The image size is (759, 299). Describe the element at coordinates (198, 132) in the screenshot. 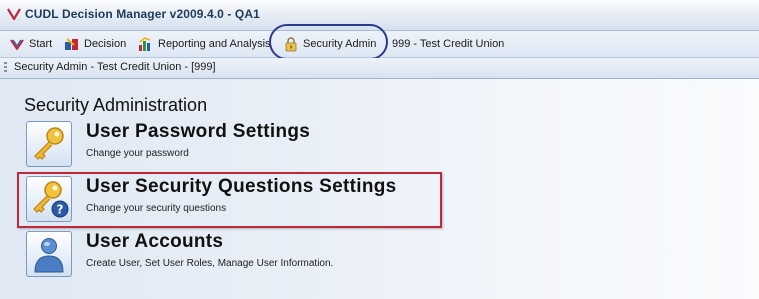

I see `option-title: User Password Settings` at that location.